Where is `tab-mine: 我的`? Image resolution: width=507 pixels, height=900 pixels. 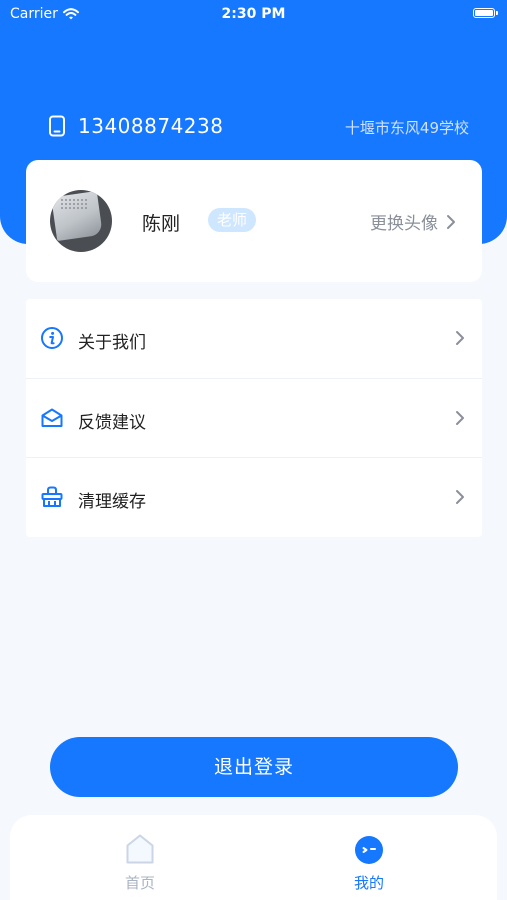 tab-mine: 我的 is located at coordinates (369, 863).